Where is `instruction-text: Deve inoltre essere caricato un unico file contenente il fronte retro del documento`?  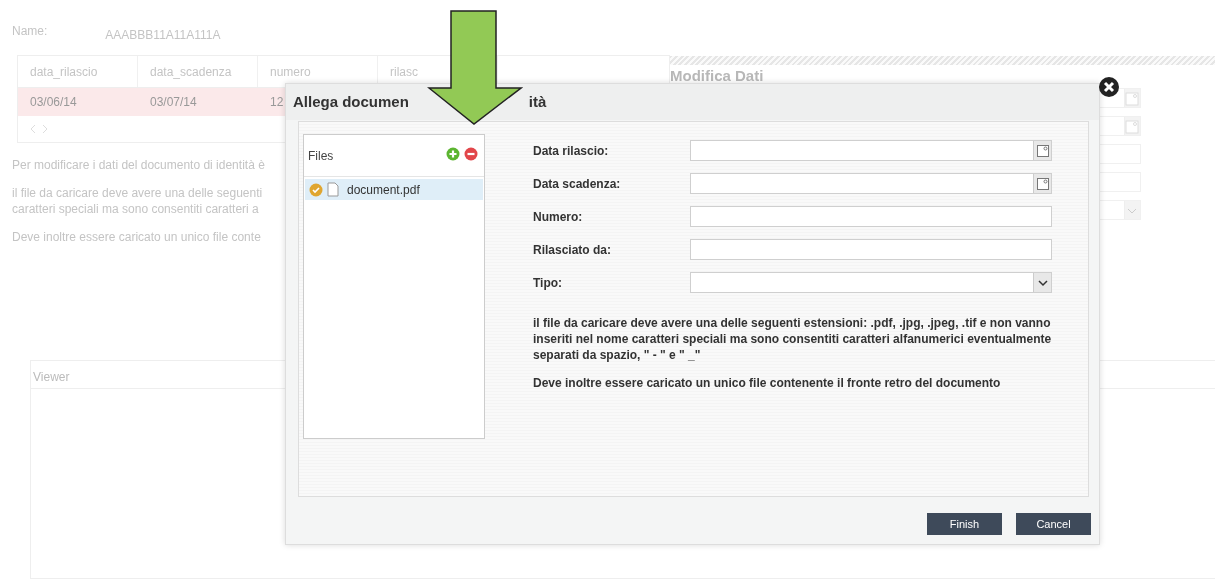 instruction-text: Deve inoltre essere caricato un unico file contenente il fronte retro del documento is located at coordinates (767, 383).